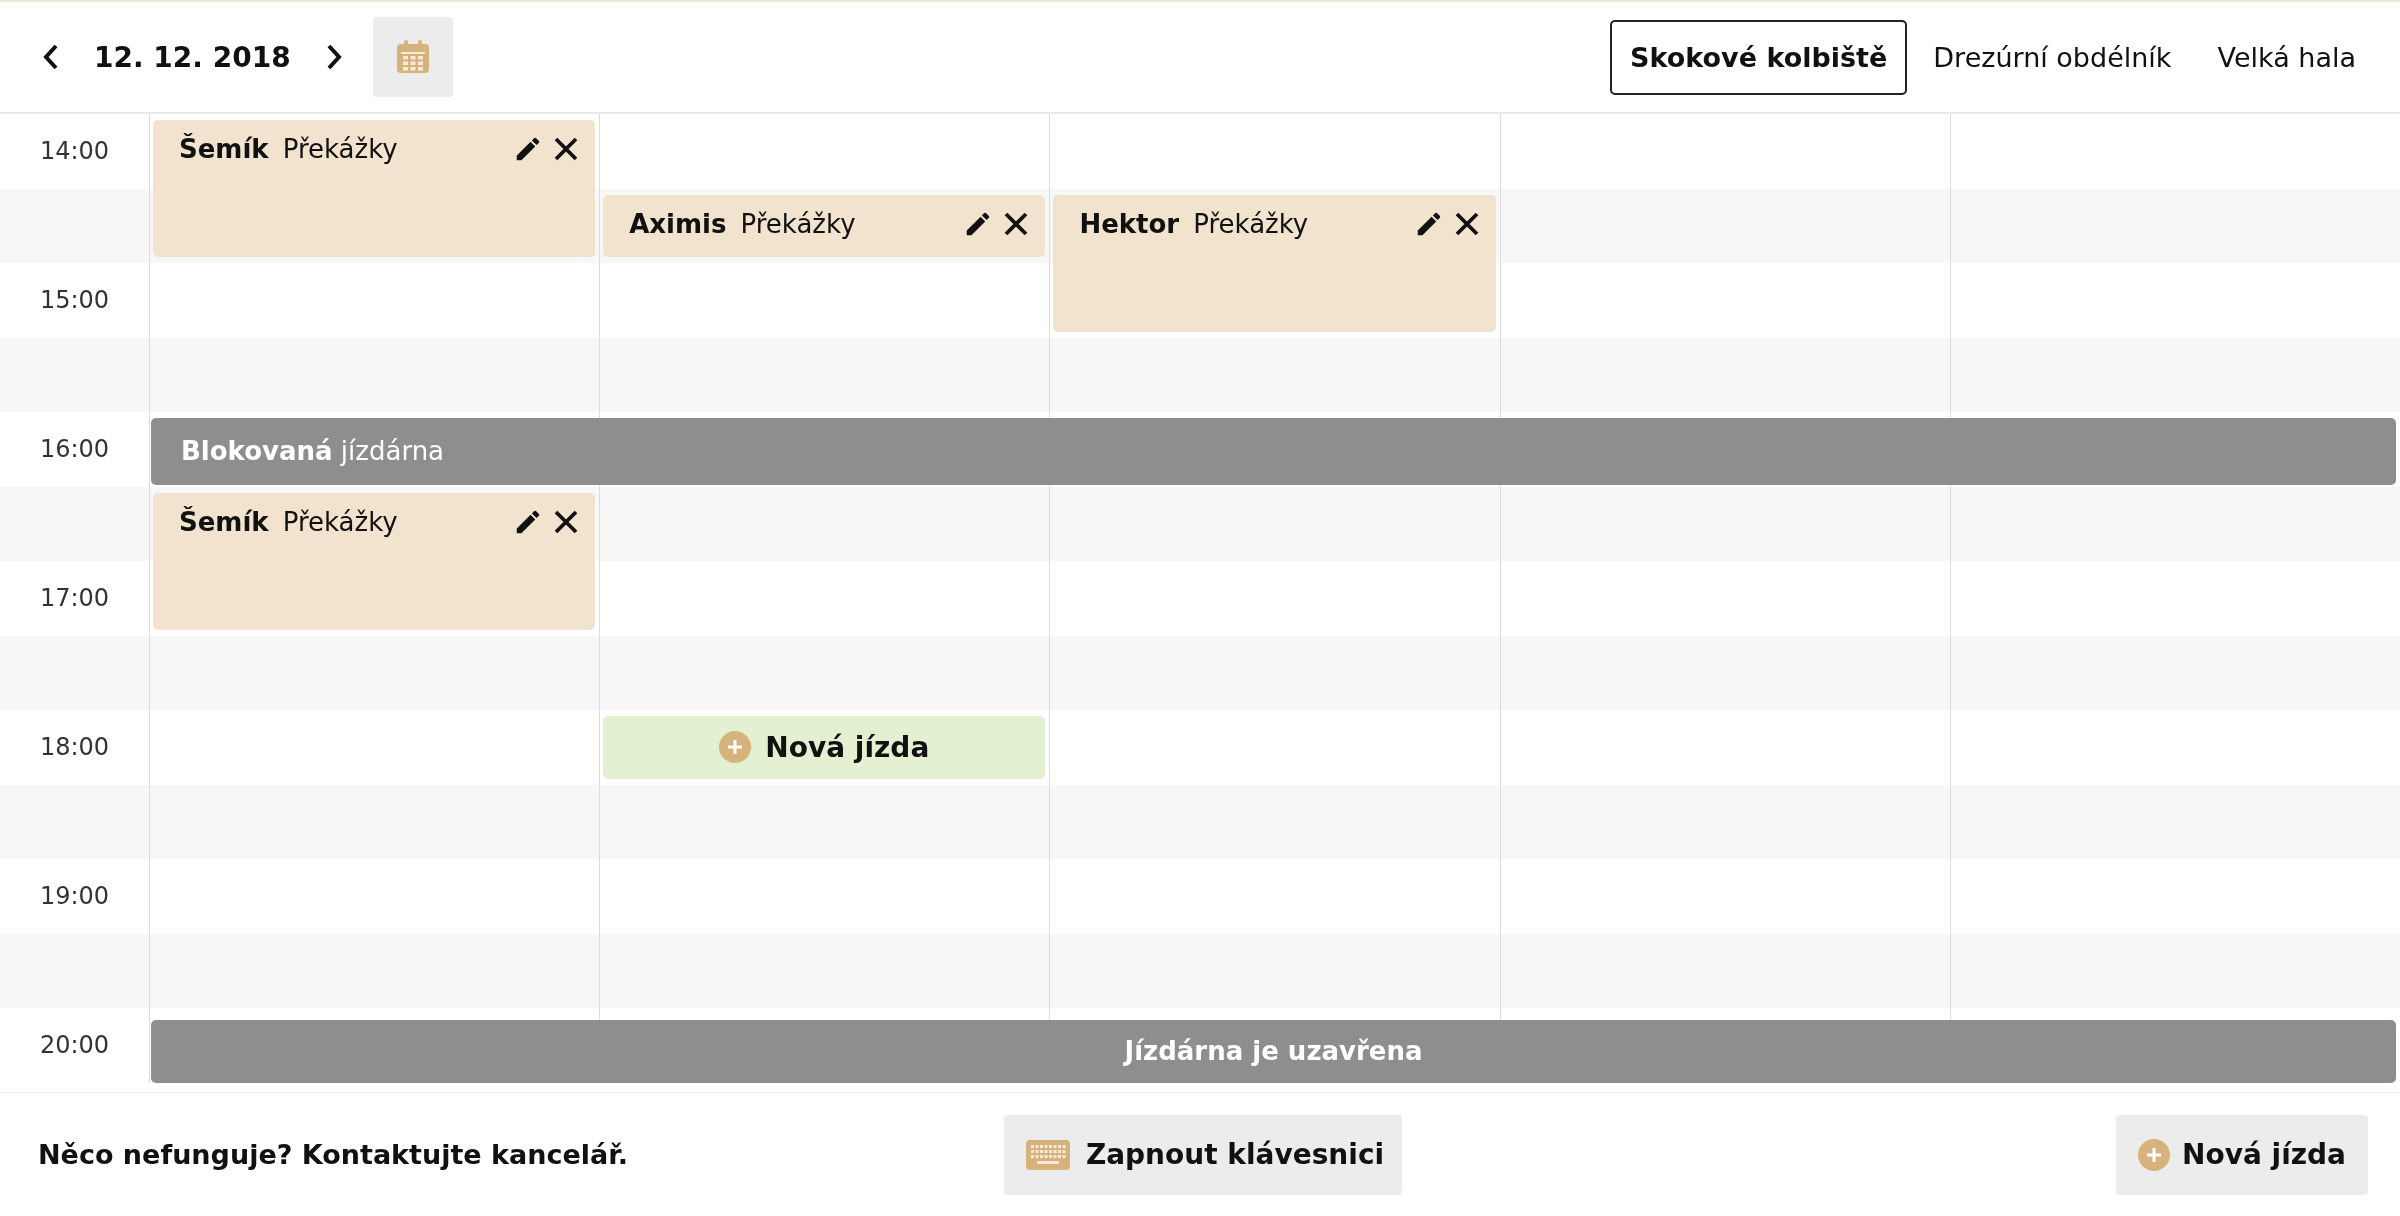 The width and height of the screenshot is (2400, 1216). I want to click on time-label: 14:00, so click(74, 152).